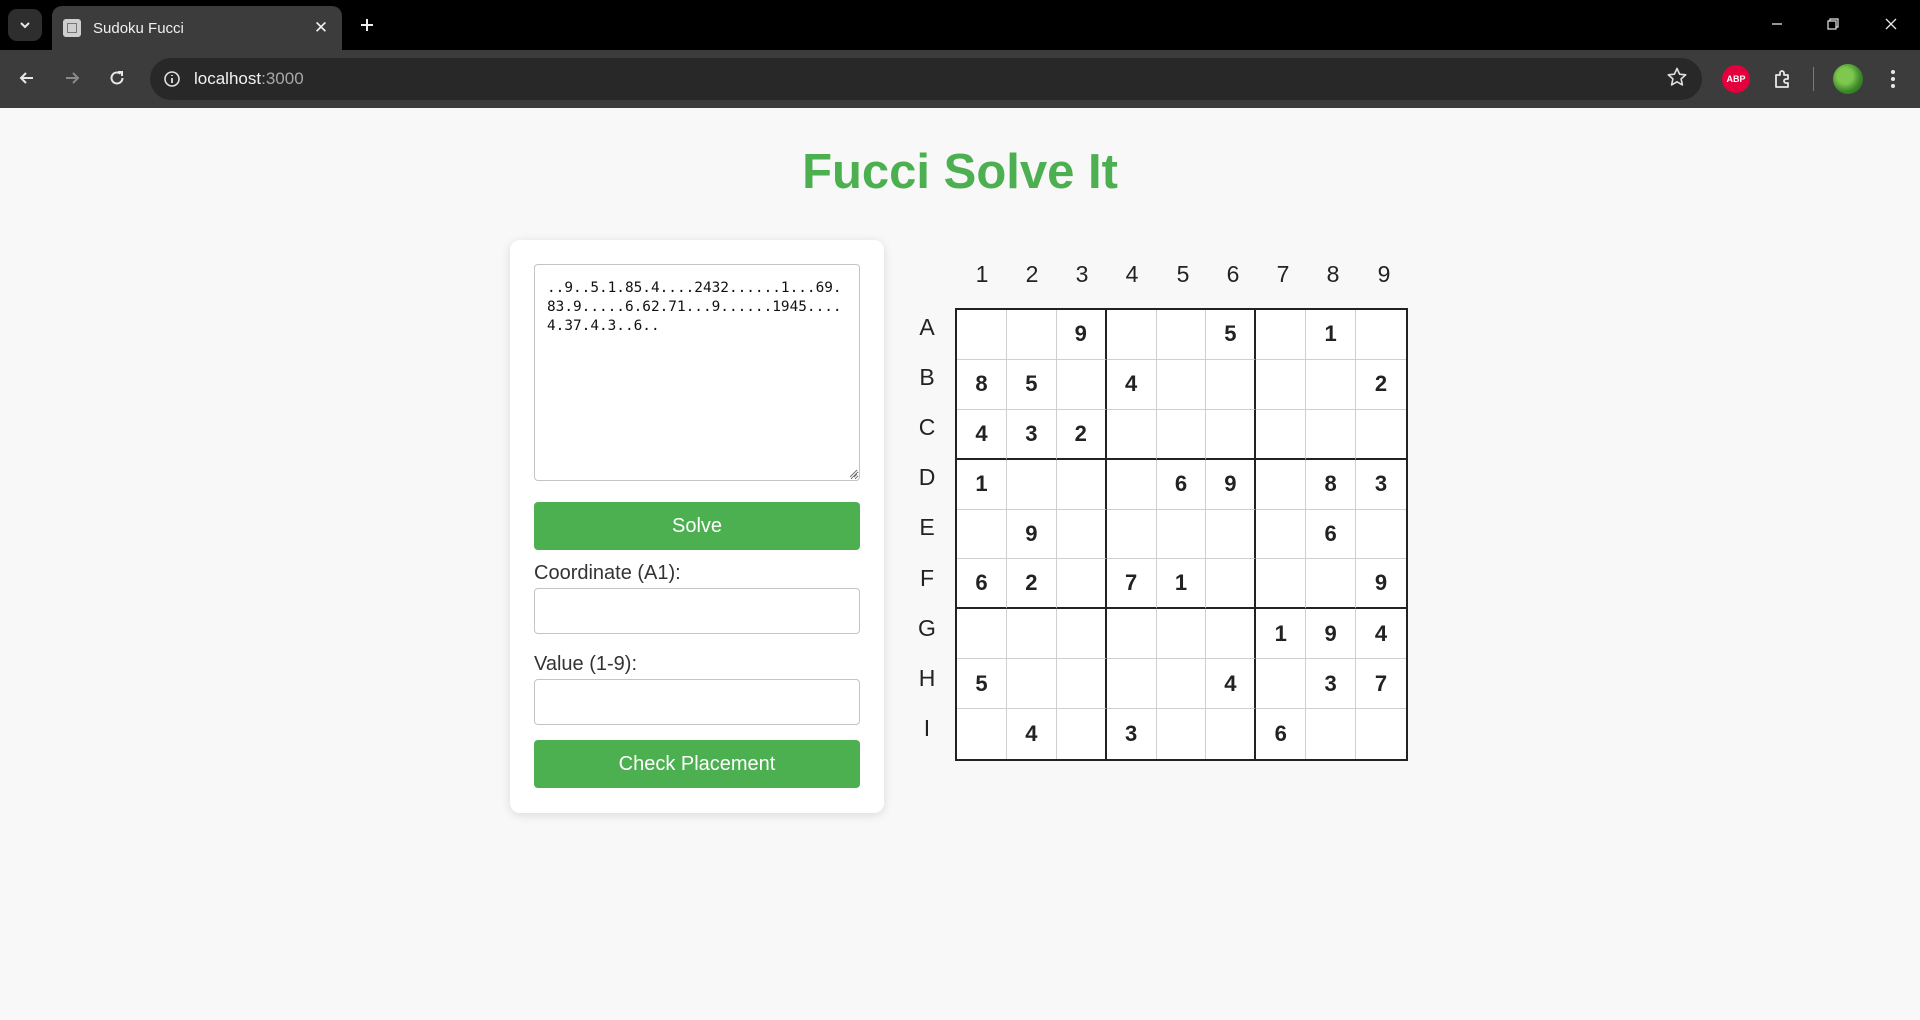  What do you see at coordinates (172, 79) in the screenshot?
I see `site-info-icon` at bounding box center [172, 79].